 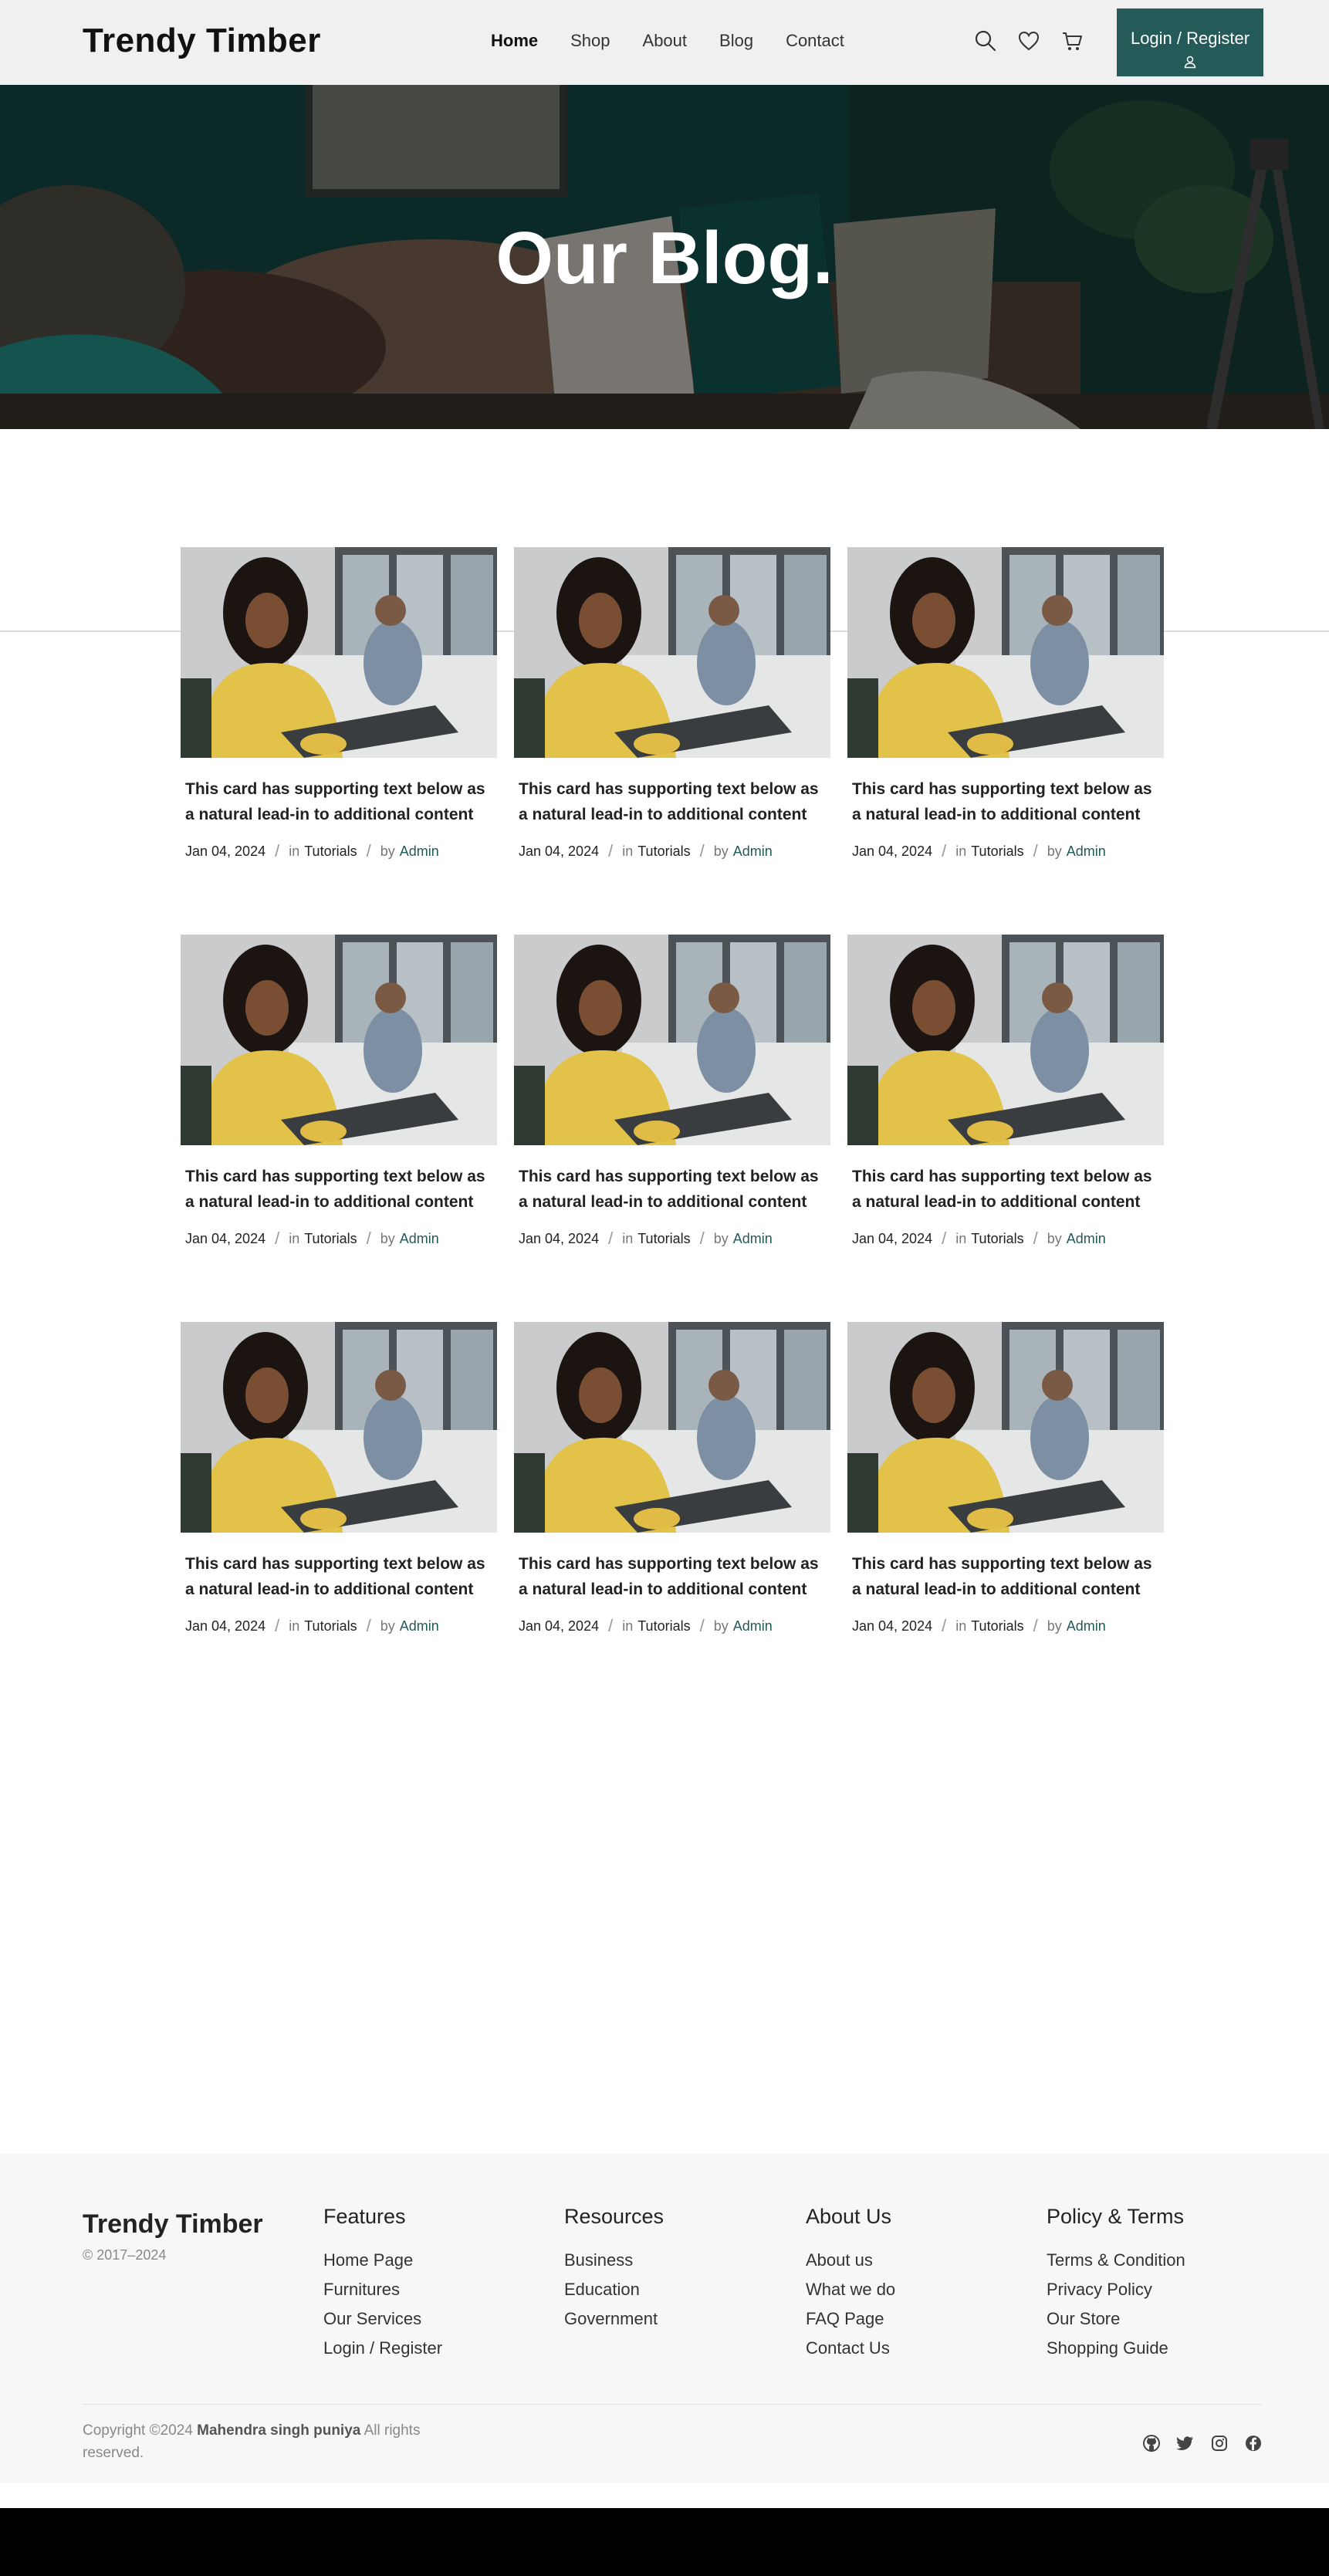 I want to click on login-register-button: Login / Register, so click(x=1190, y=42).